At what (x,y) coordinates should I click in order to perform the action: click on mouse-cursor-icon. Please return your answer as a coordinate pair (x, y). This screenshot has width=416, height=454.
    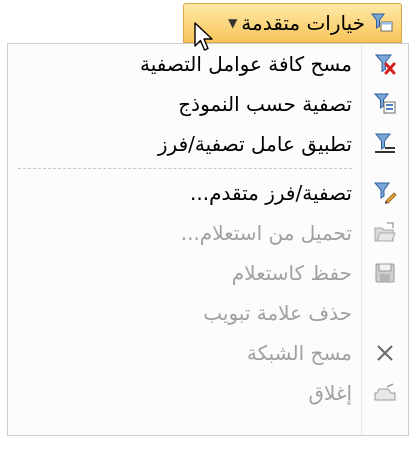
    Looking at the image, I should click on (203, 36).